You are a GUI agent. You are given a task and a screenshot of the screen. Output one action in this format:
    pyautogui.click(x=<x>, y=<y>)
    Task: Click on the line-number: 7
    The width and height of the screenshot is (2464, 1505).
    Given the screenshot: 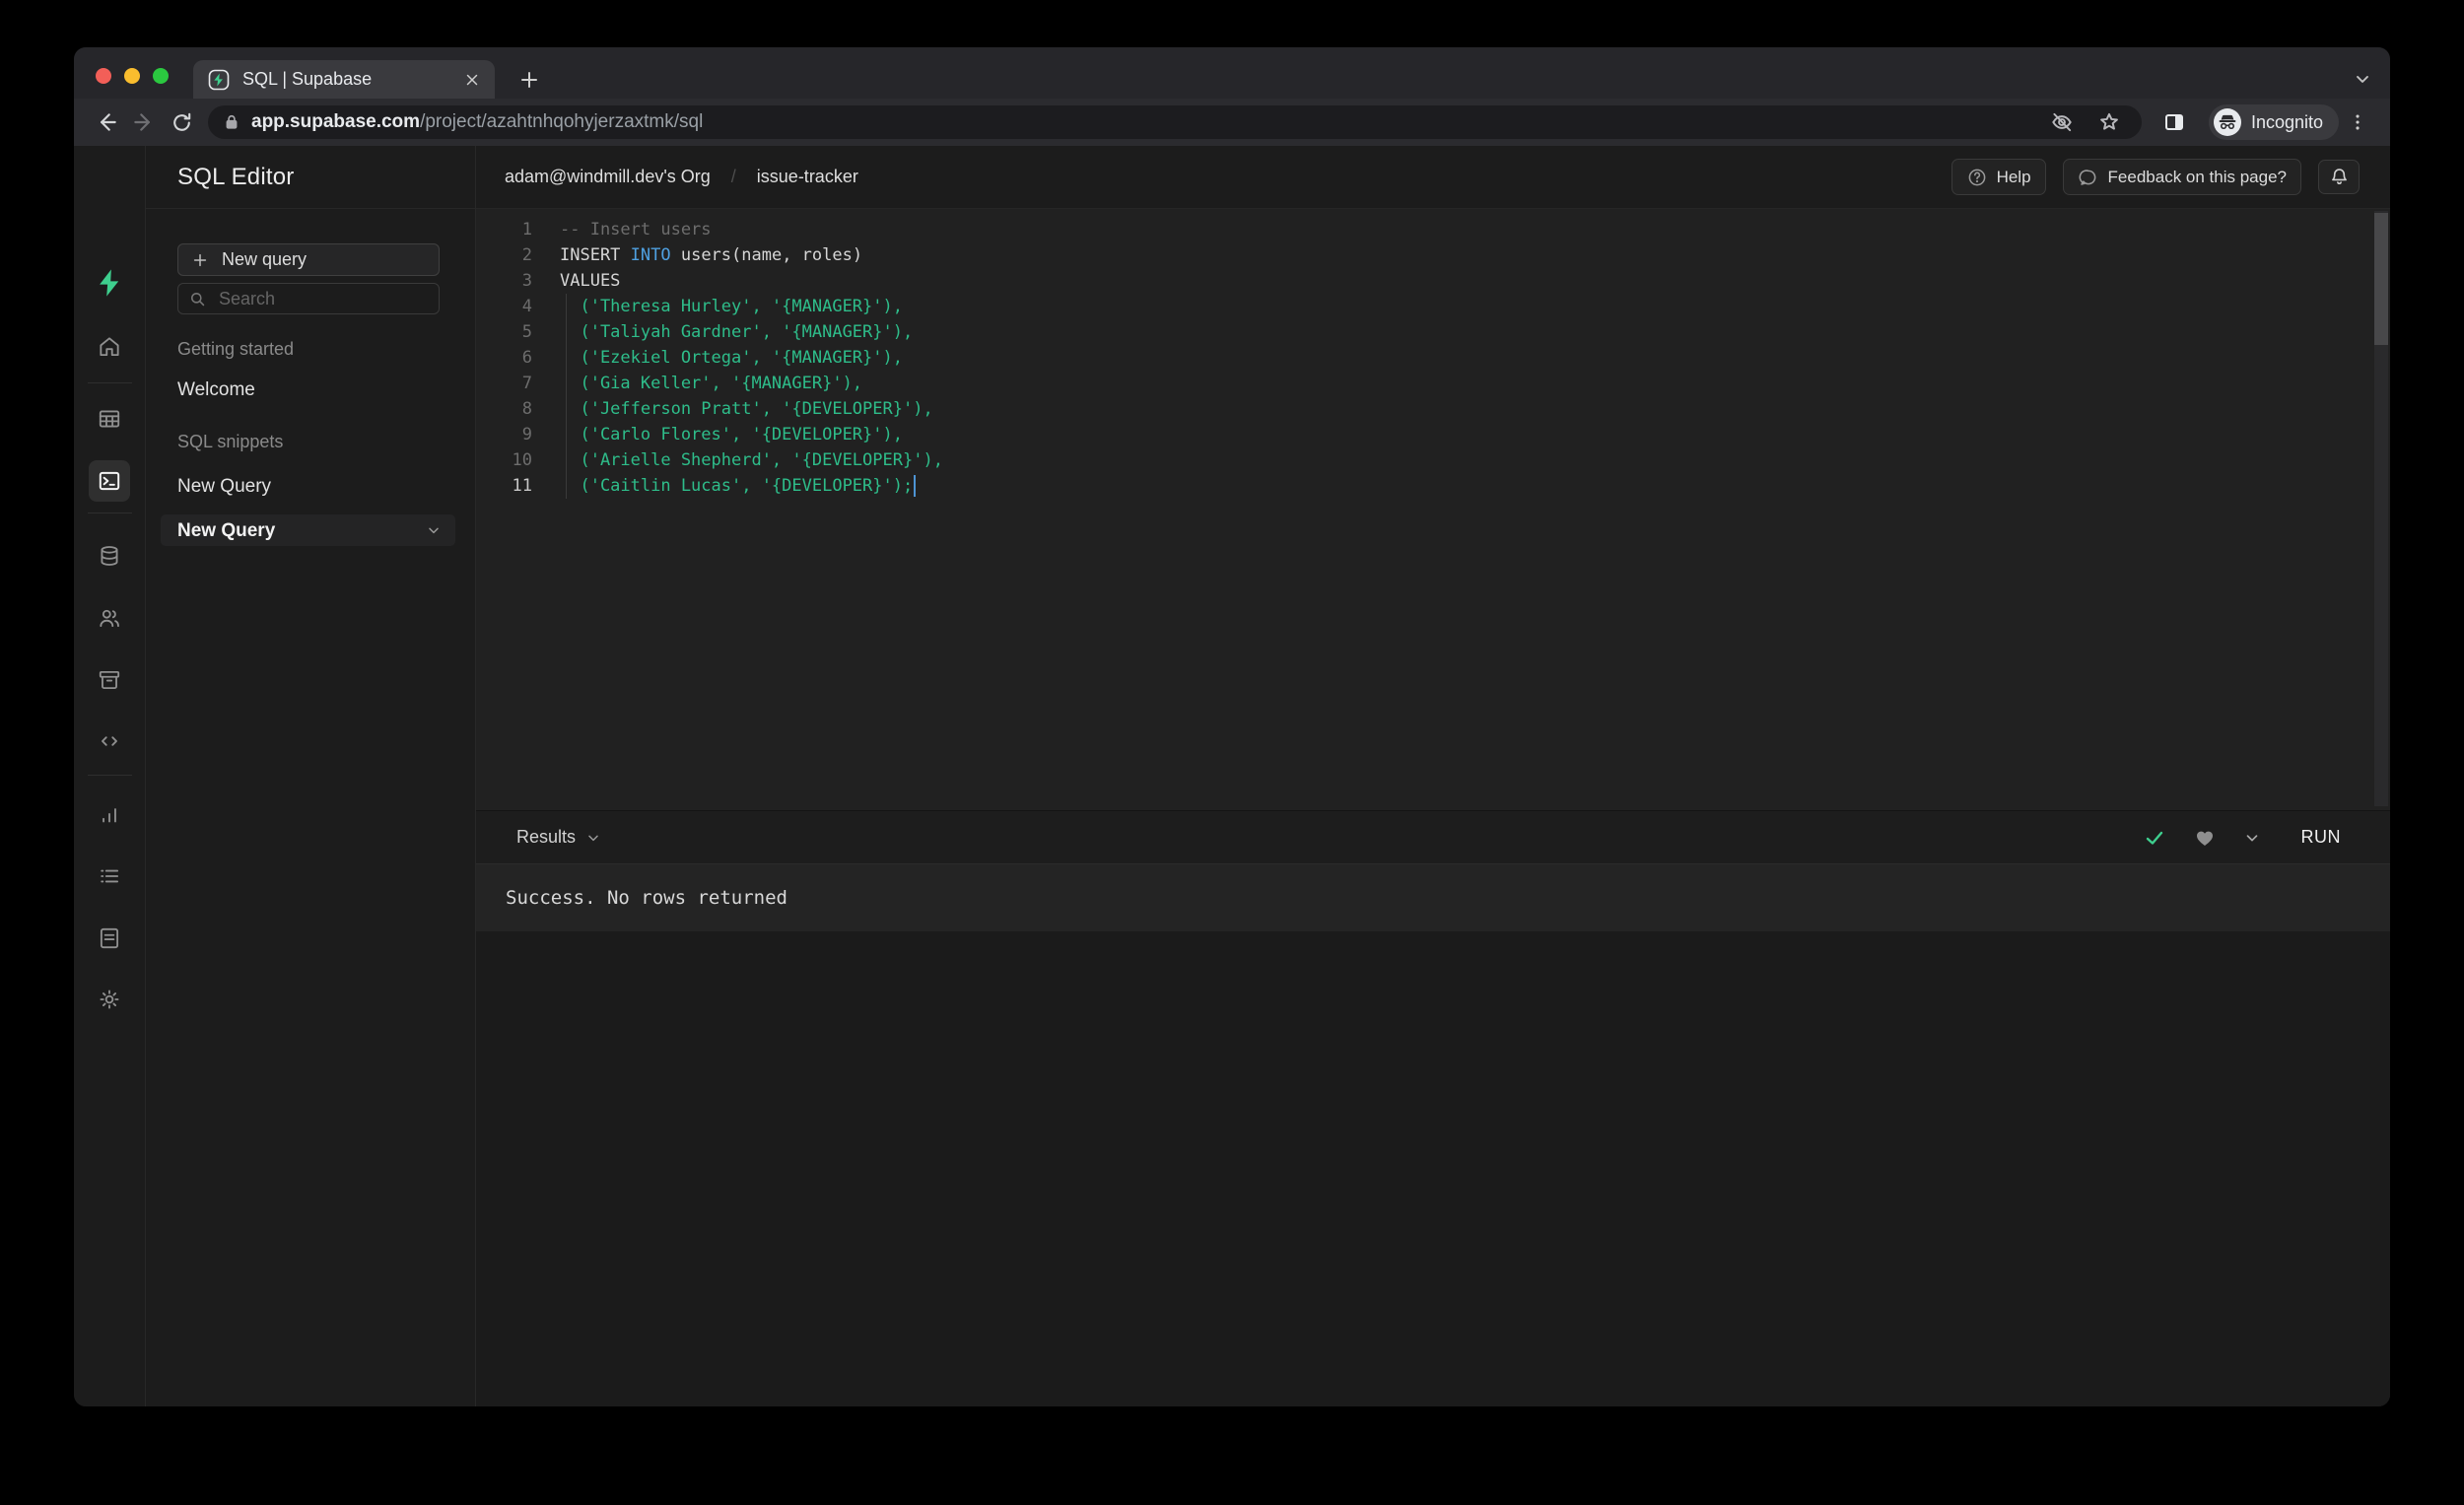 What is the action you would take?
    pyautogui.click(x=526, y=383)
    